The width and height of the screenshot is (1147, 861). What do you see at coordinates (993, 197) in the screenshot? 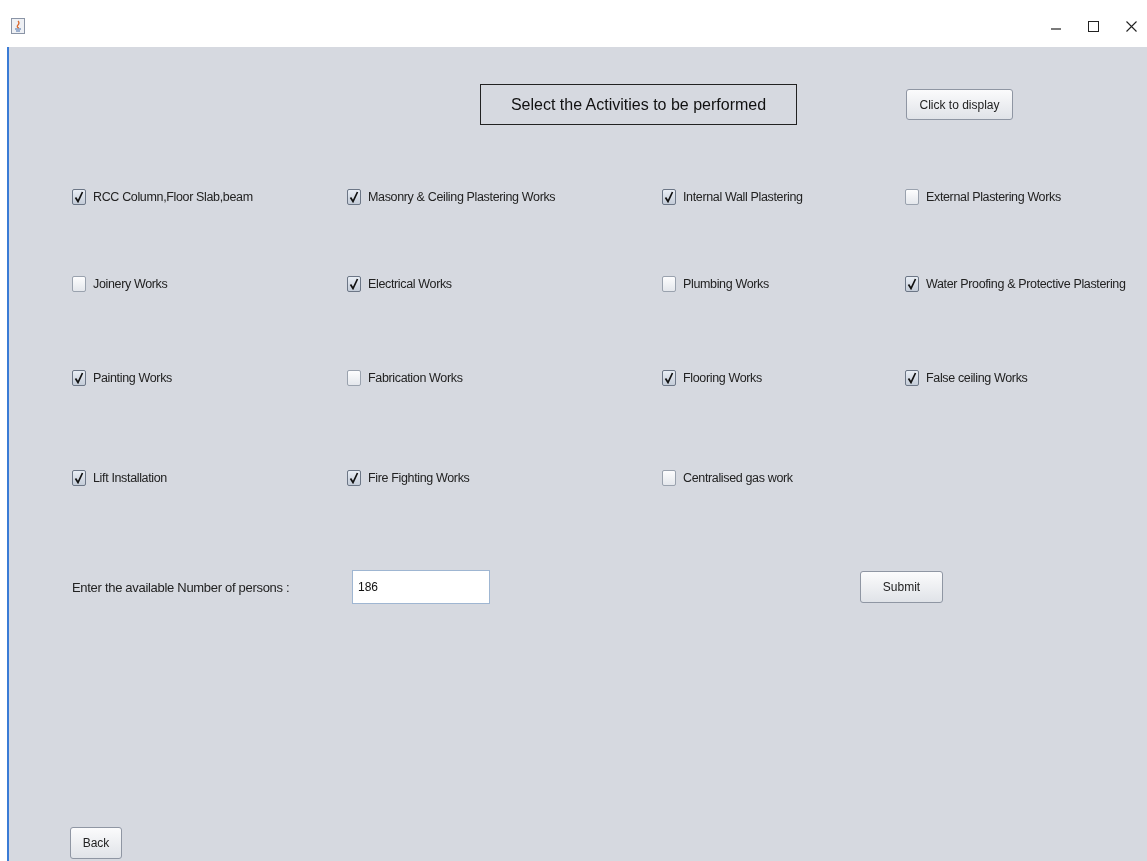
I see `checkbox-label: External Plastering Works` at bounding box center [993, 197].